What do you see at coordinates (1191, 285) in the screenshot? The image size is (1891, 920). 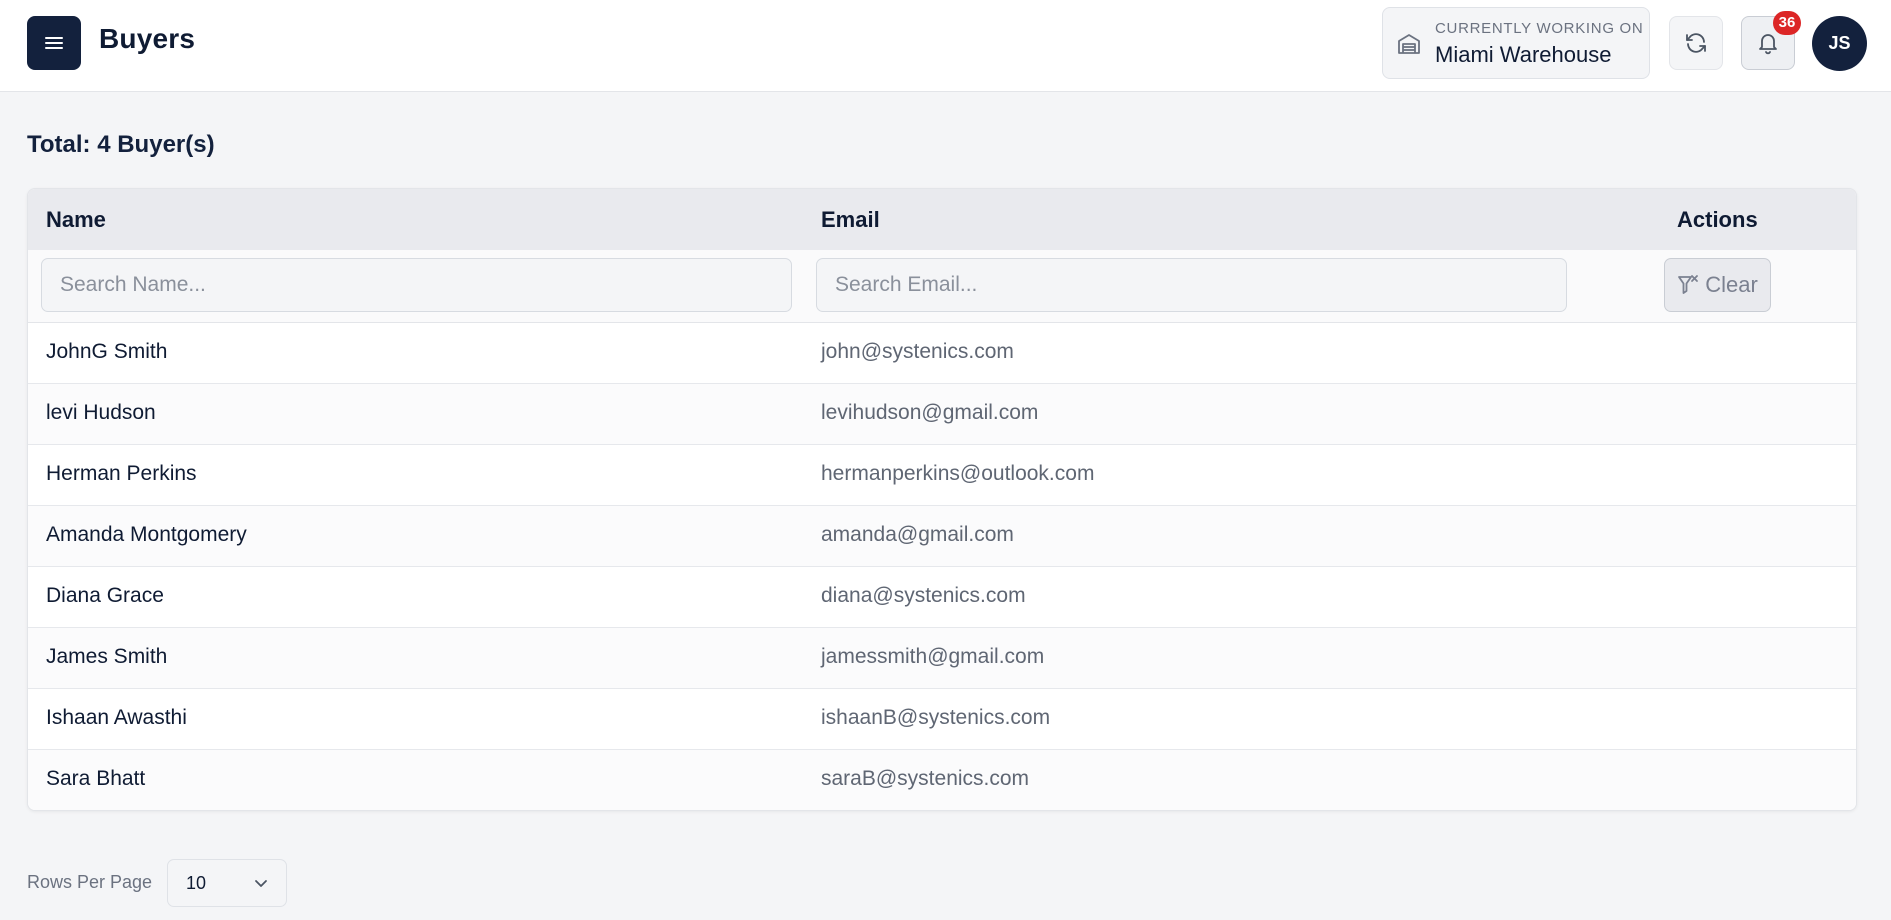 I see `search-email-input` at bounding box center [1191, 285].